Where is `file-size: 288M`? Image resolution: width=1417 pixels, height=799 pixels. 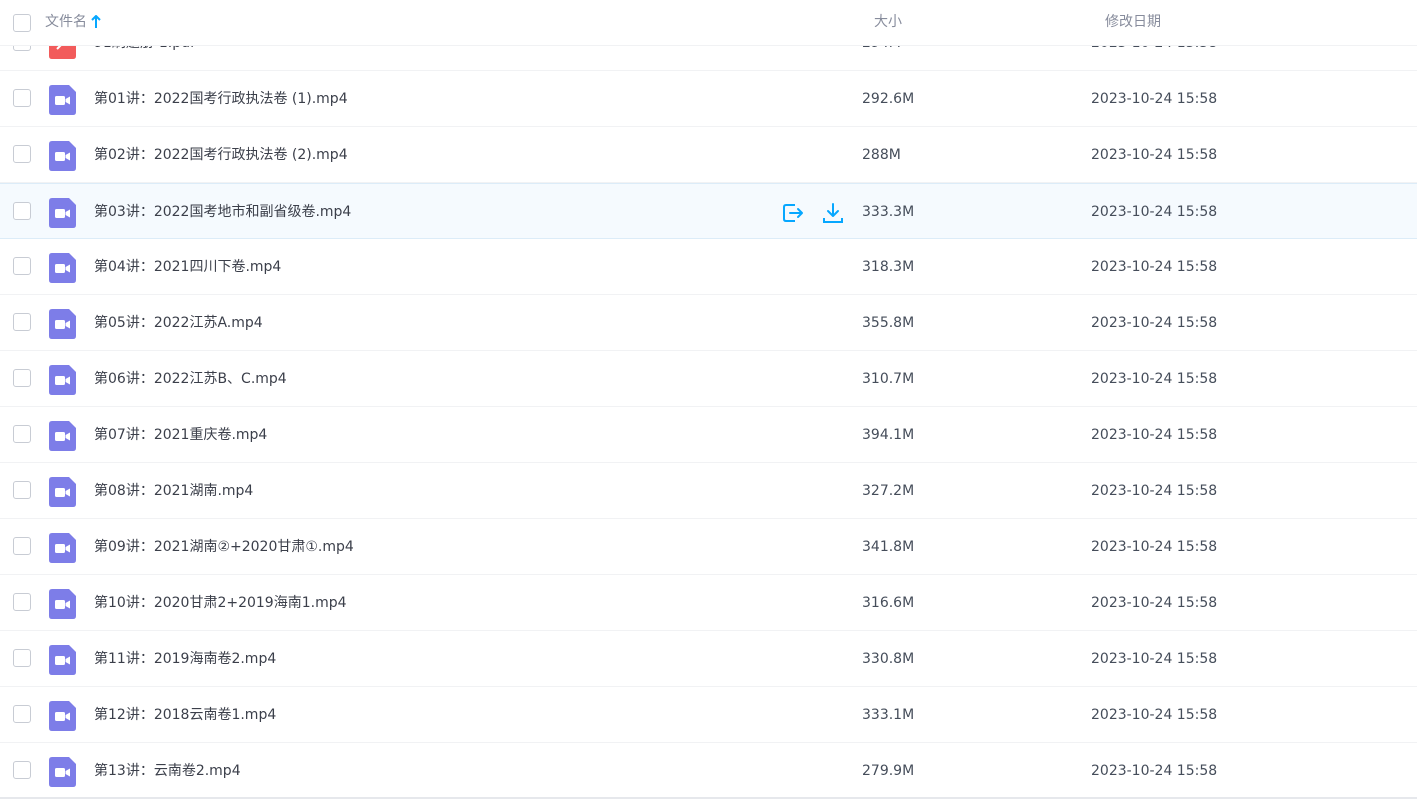
file-size: 288M is located at coordinates (881, 155).